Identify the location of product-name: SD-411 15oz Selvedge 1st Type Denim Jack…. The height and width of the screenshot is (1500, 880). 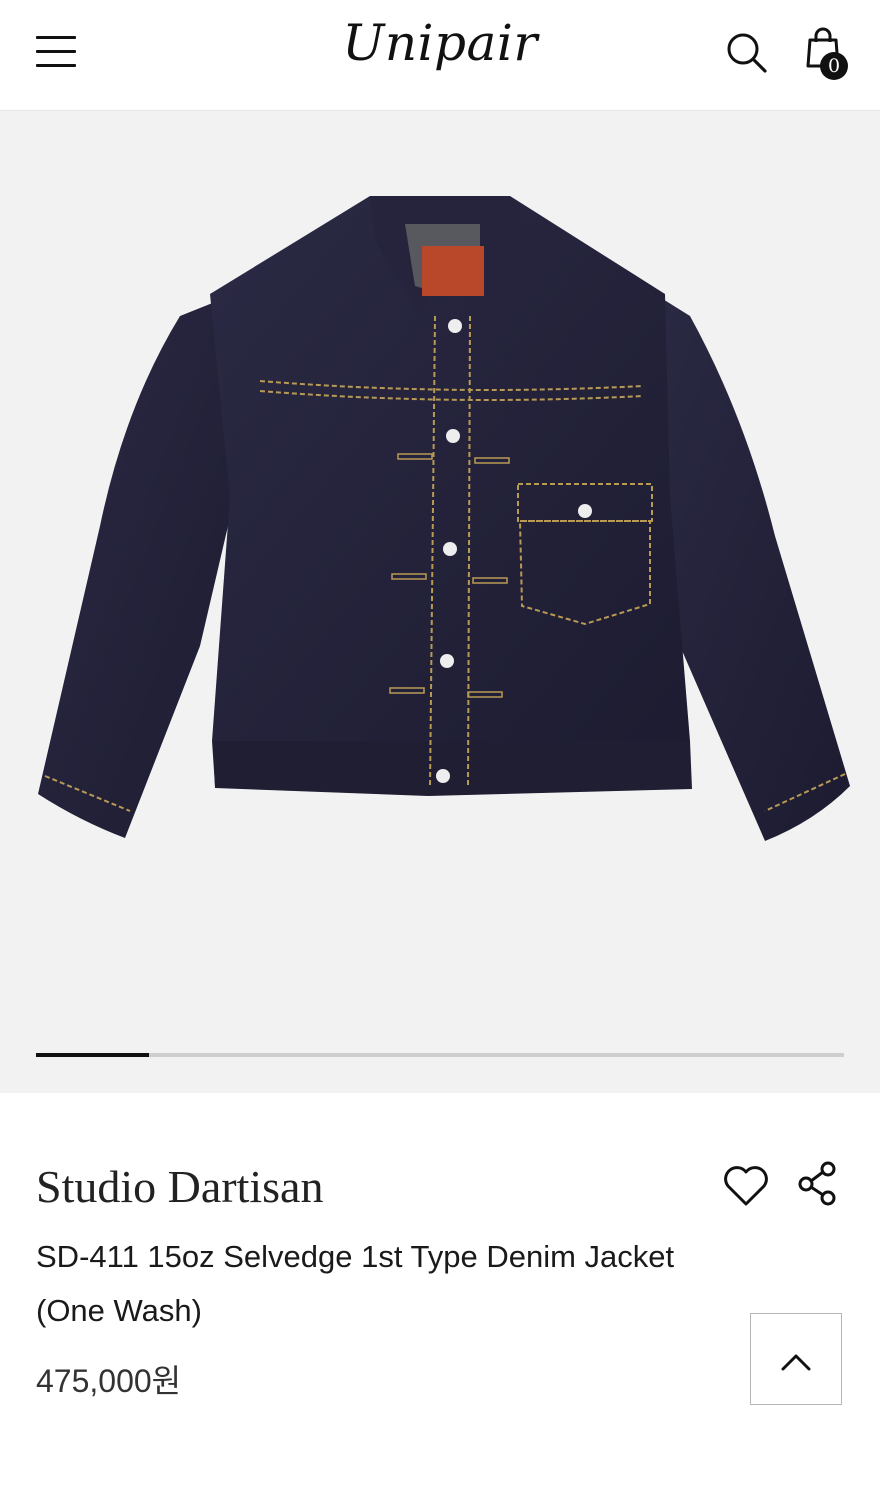
(355, 1283).